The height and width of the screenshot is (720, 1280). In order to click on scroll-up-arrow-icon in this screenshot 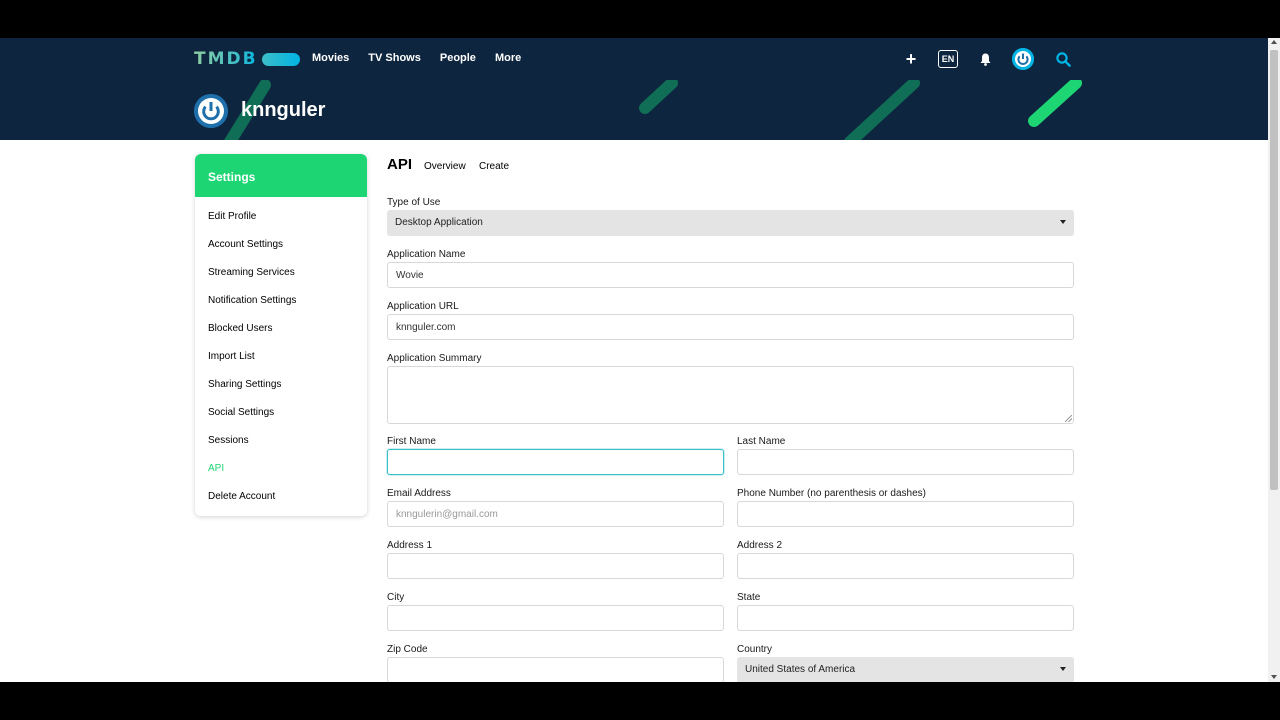, I will do `click(1274, 42)`.